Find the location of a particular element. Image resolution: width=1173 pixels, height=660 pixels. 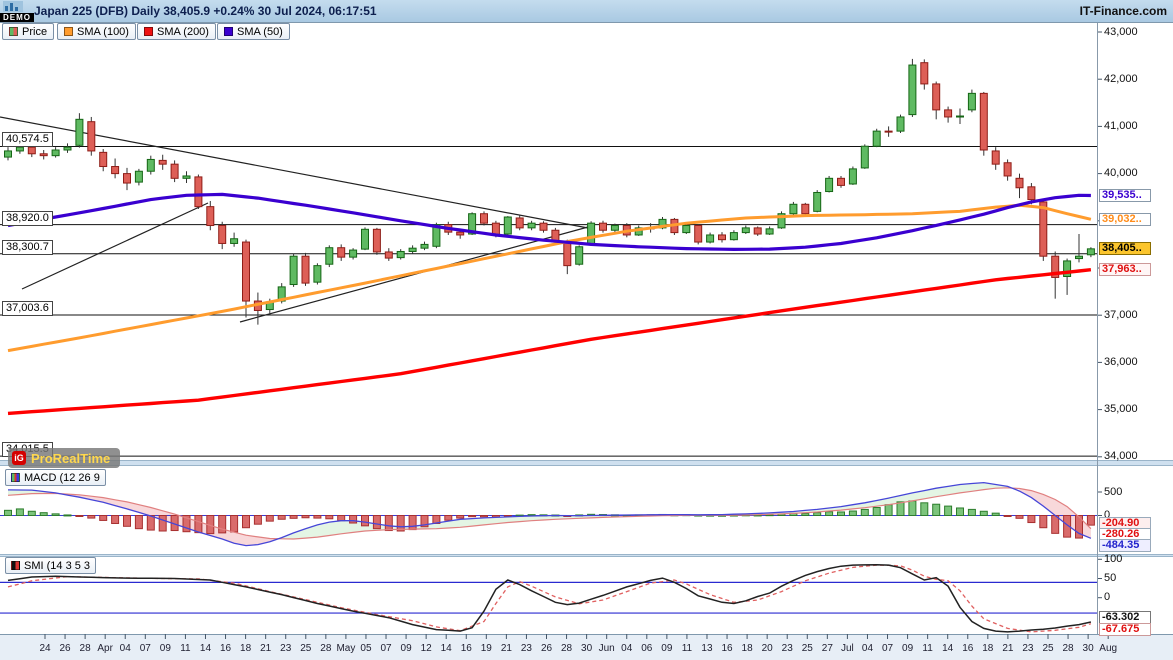

date-label: 06 is located at coordinates (647, 648).